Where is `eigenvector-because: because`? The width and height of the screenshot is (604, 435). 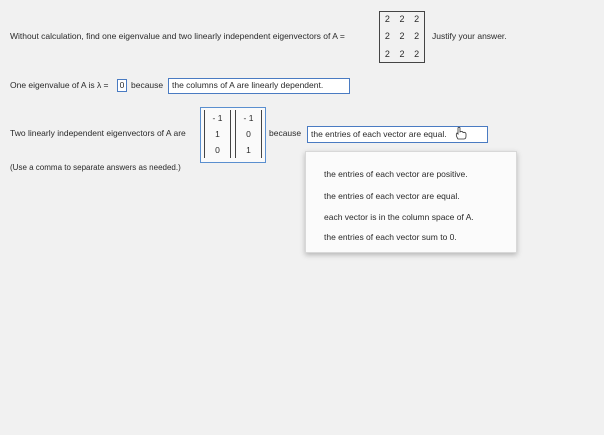 eigenvector-because: because is located at coordinates (285, 133).